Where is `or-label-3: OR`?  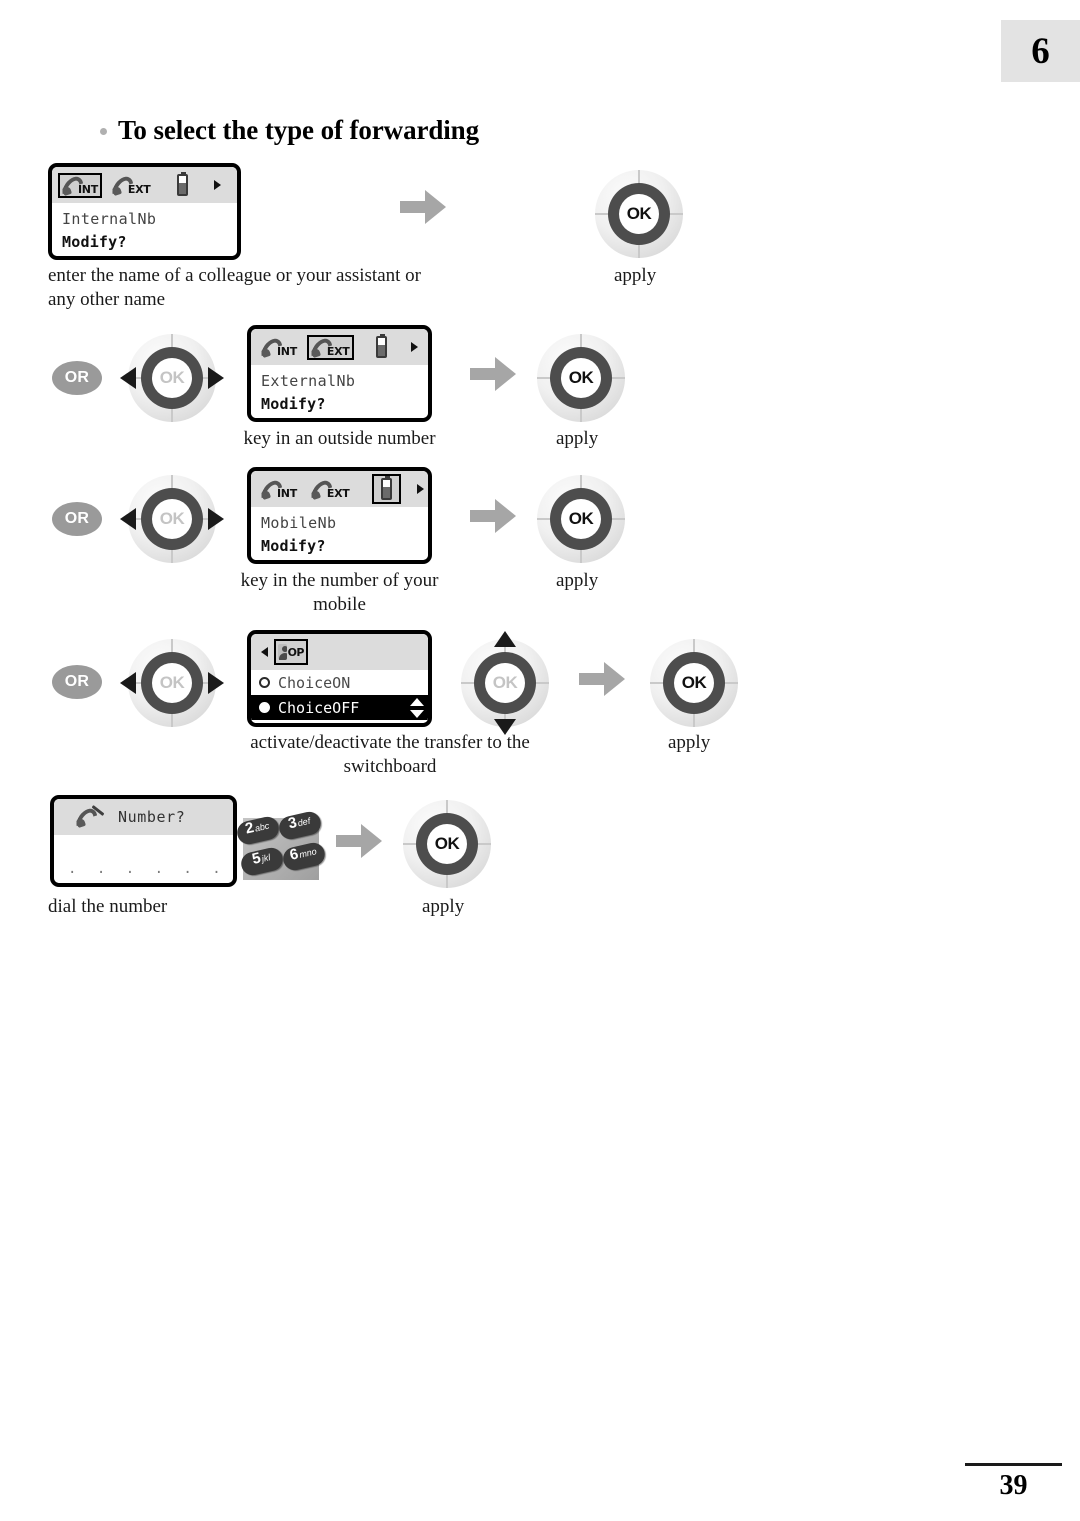 or-label-3: OR is located at coordinates (77, 518).